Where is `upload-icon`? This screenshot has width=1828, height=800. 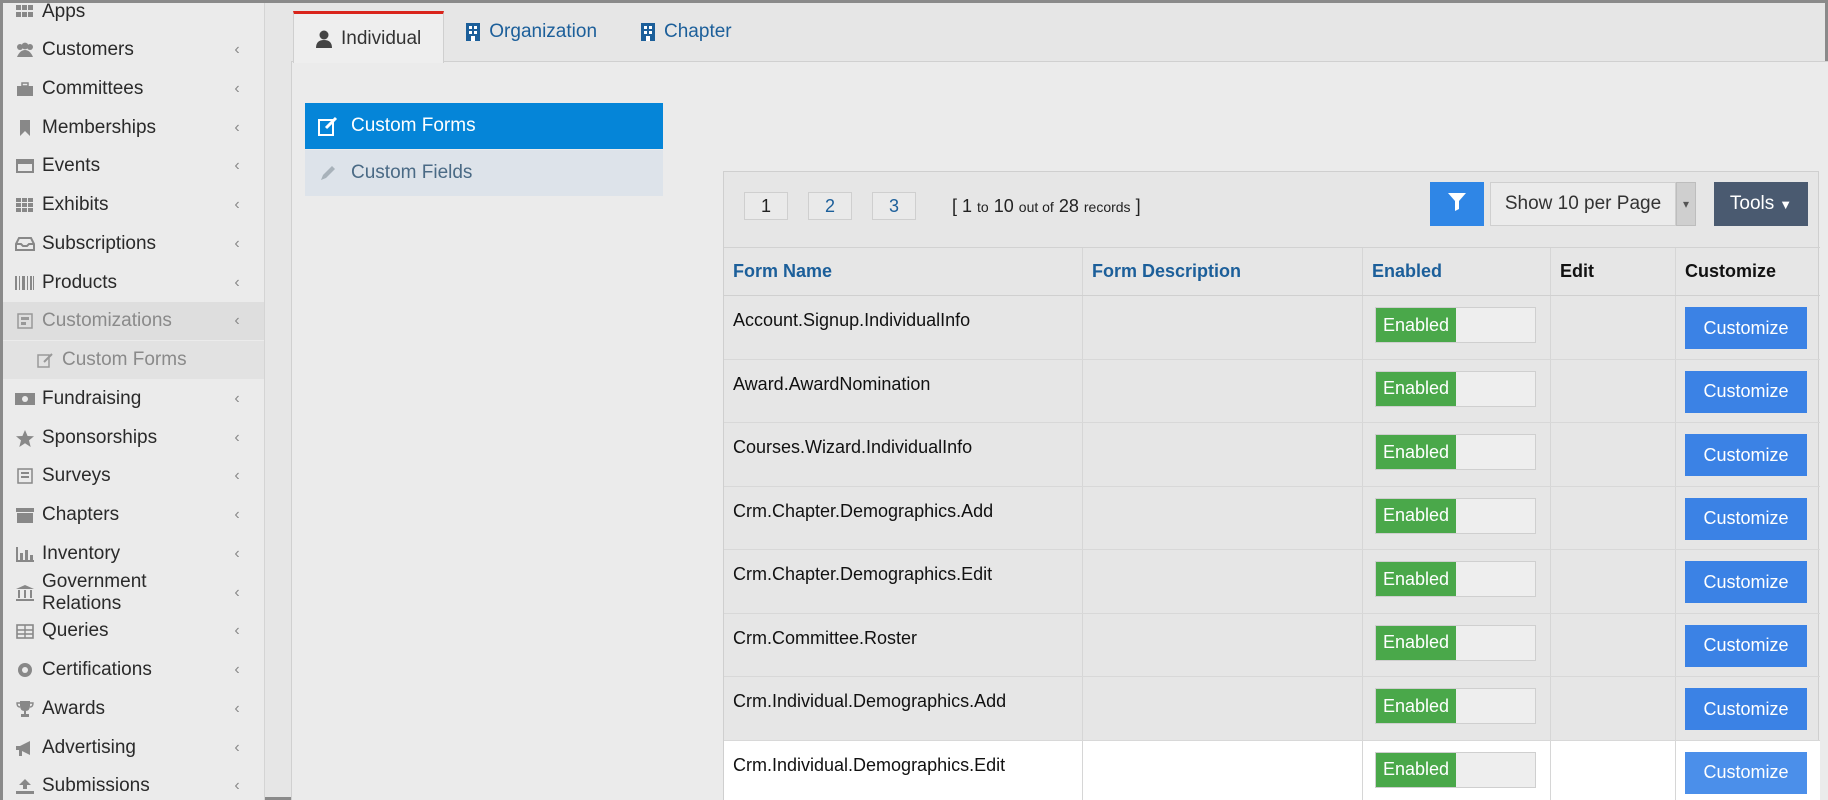 upload-icon is located at coordinates (25, 786).